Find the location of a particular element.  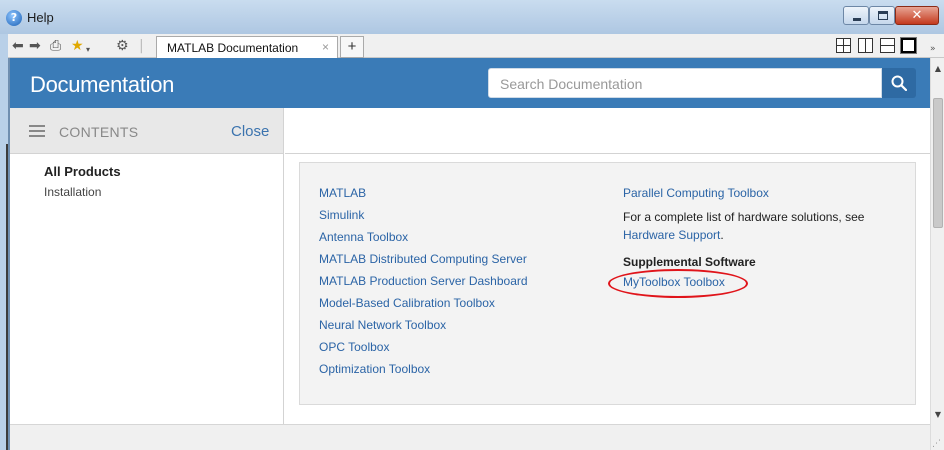

close-window-button: ✕ is located at coordinates (917, 15).